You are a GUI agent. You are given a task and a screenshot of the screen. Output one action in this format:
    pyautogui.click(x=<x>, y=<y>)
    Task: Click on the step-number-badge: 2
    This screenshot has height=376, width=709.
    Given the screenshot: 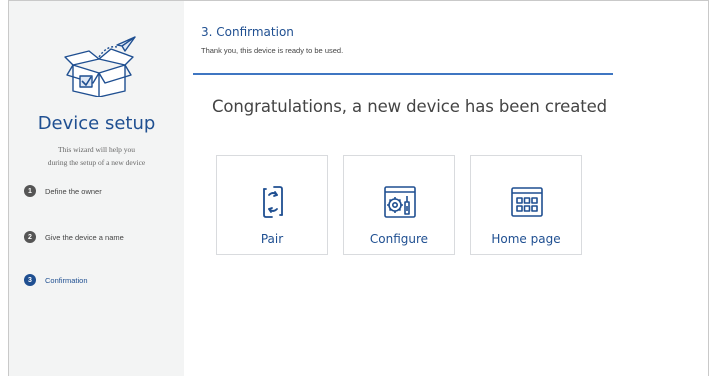 What is the action you would take?
    pyautogui.click(x=30, y=237)
    